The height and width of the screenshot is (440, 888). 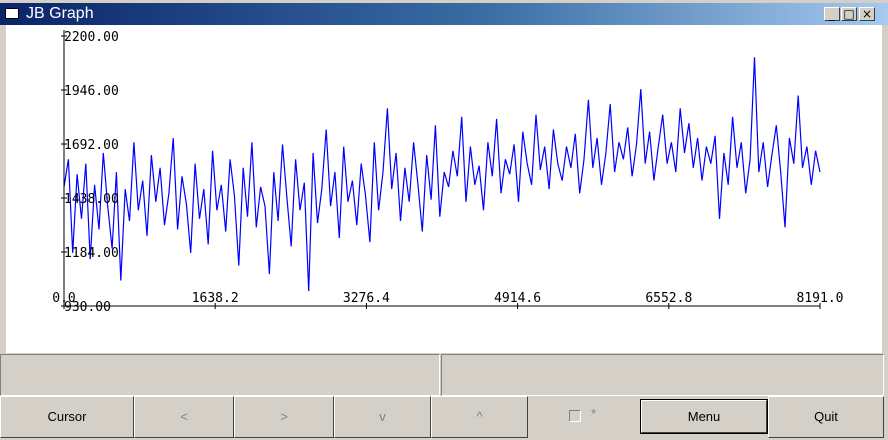 I want to click on scroll-right-button: >, so click(x=284, y=417).